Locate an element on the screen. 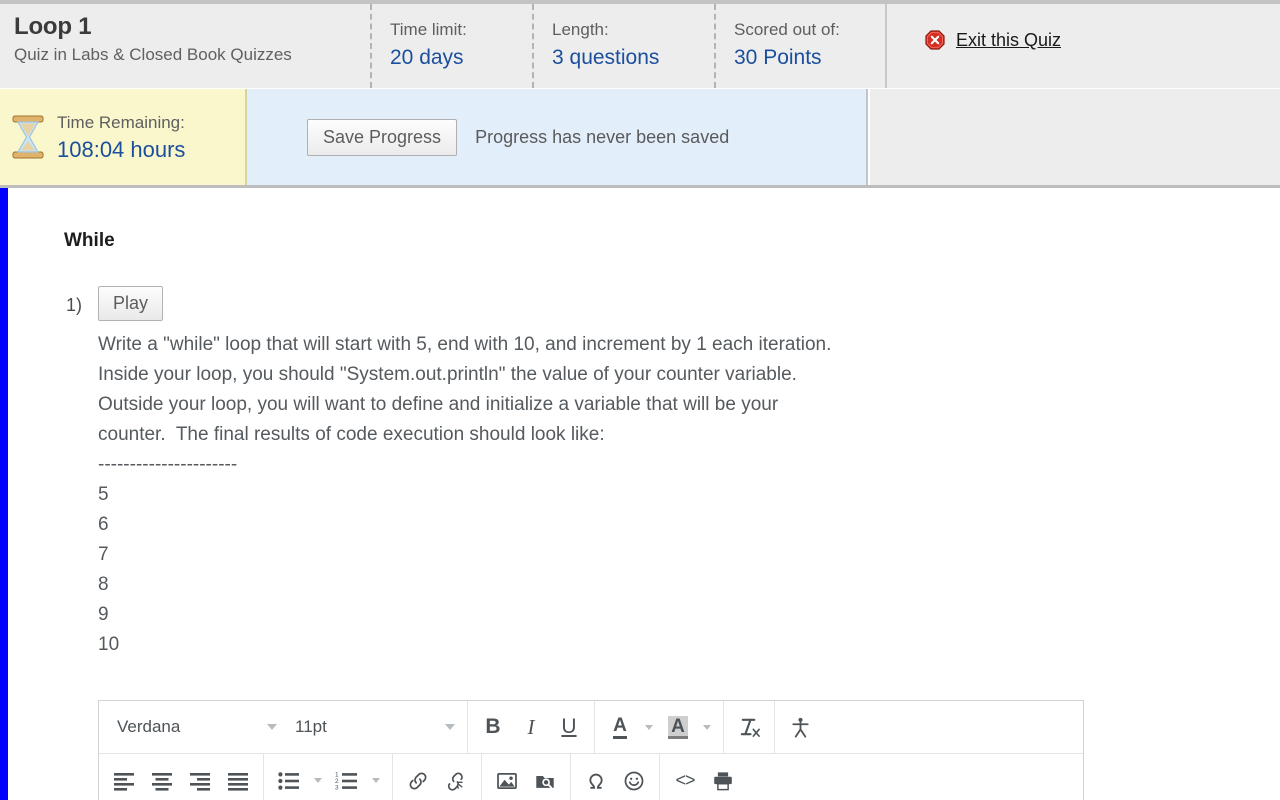 The height and width of the screenshot is (800, 1280). highlight-color-dropdown is located at coordinates (707, 727).